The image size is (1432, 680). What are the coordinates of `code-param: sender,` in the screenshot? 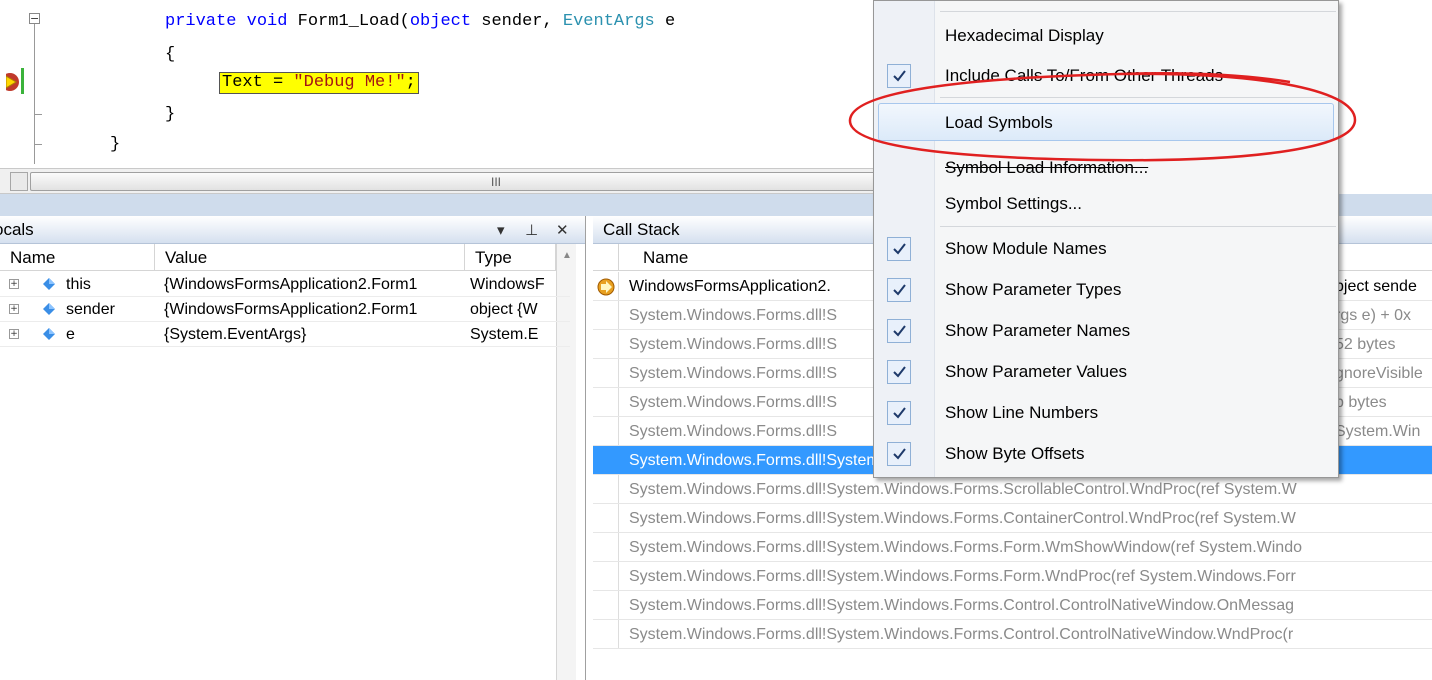 It's located at (517, 21).